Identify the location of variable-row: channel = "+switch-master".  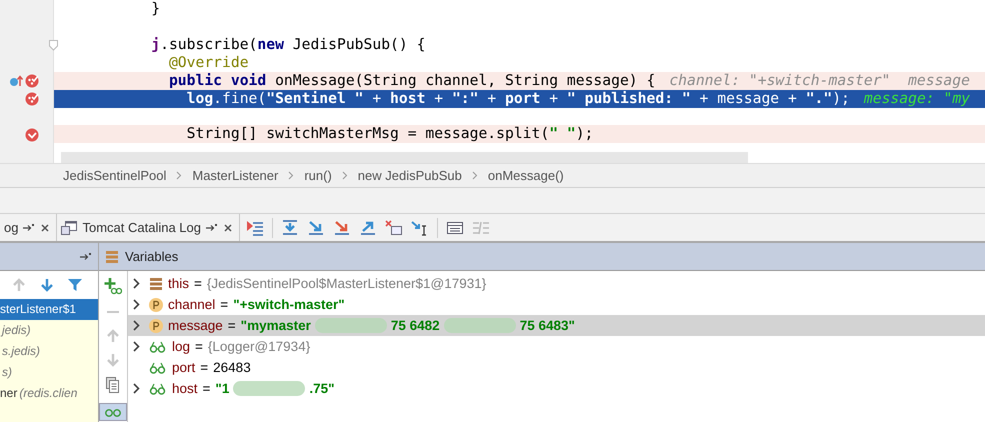
(556, 304).